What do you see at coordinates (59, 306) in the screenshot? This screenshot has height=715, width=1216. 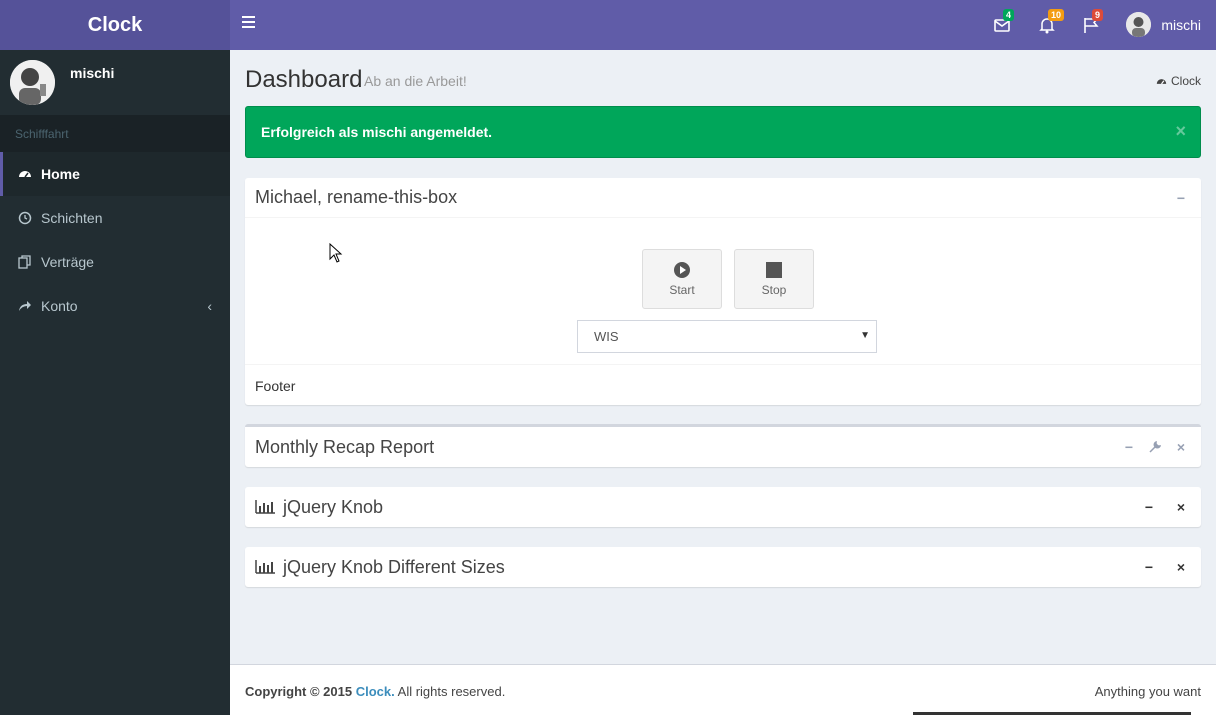 I see `sidebar-item-label: Konto` at bounding box center [59, 306].